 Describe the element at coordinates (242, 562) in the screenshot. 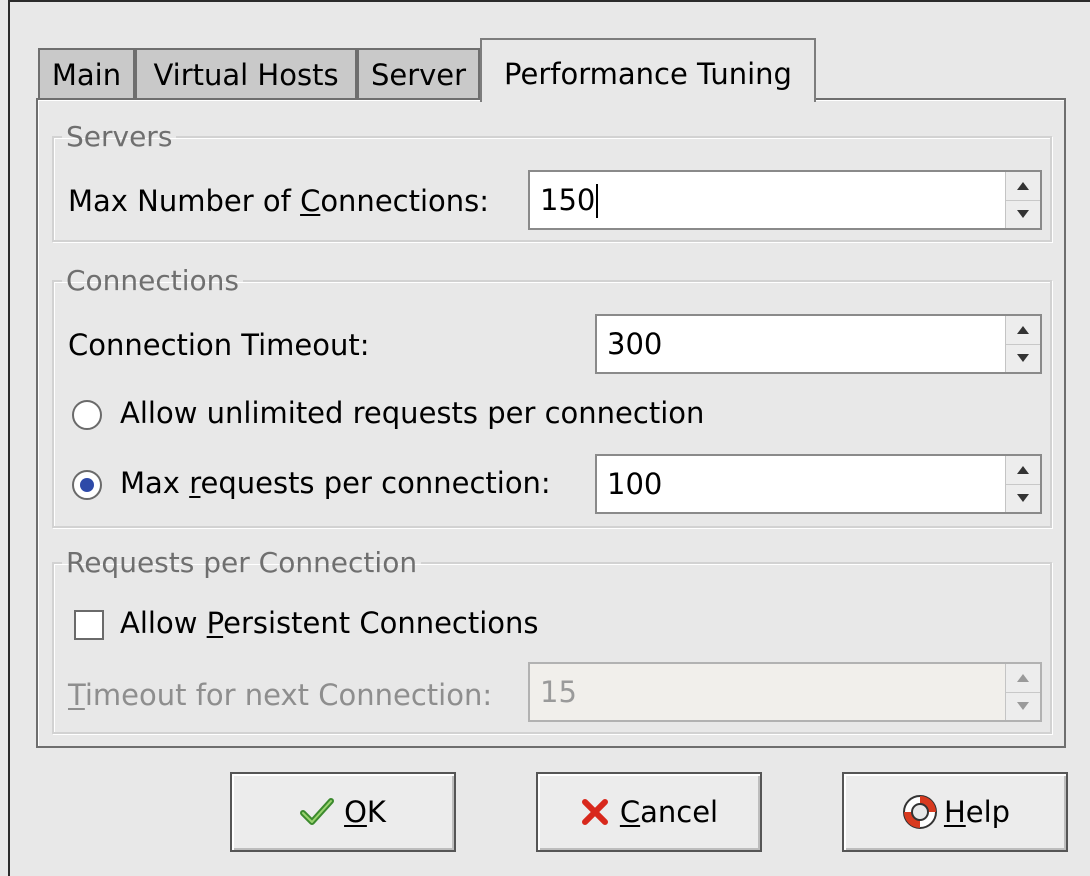

I see `requests-legend: Requests per Connection` at that location.